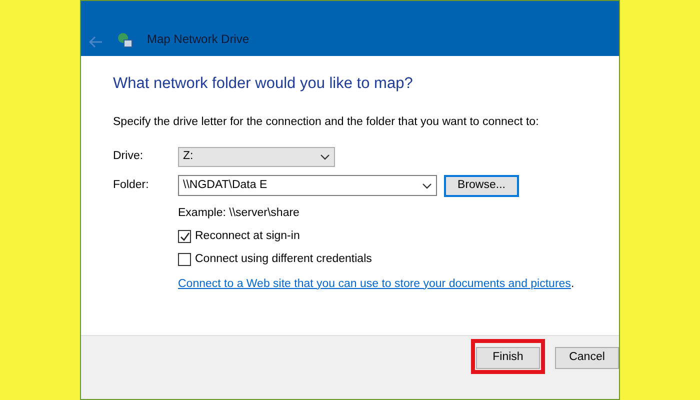  What do you see at coordinates (256, 156) in the screenshot?
I see `drive-dropdown: Z:` at bounding box center [256, 156].